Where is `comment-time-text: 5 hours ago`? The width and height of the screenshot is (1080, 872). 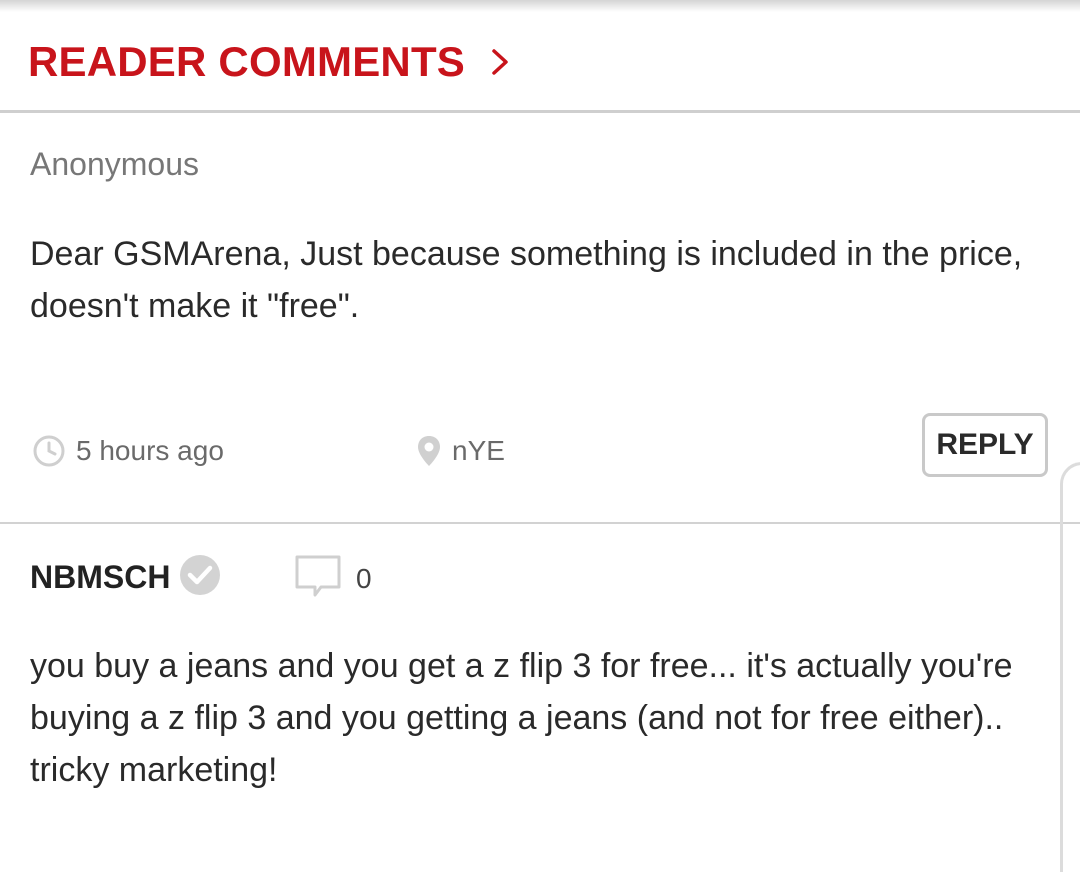
comment-time-text: 5 hours ago is located at coordinates (150, 450).